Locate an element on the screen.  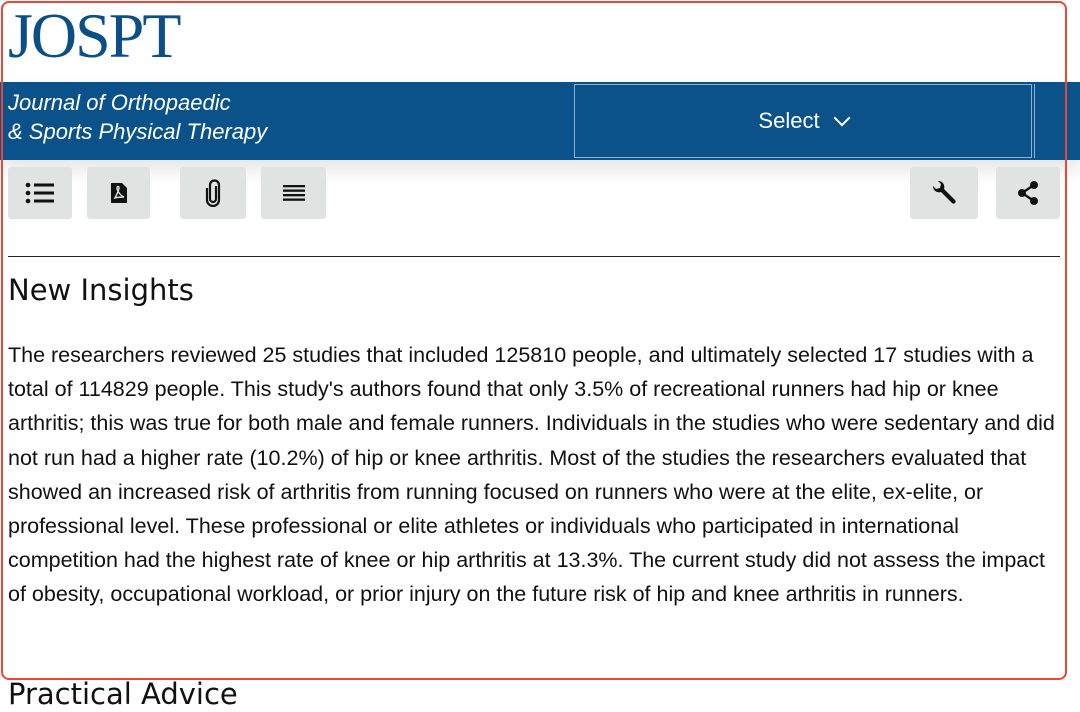
tools-button is located at coordinates (944, 193).